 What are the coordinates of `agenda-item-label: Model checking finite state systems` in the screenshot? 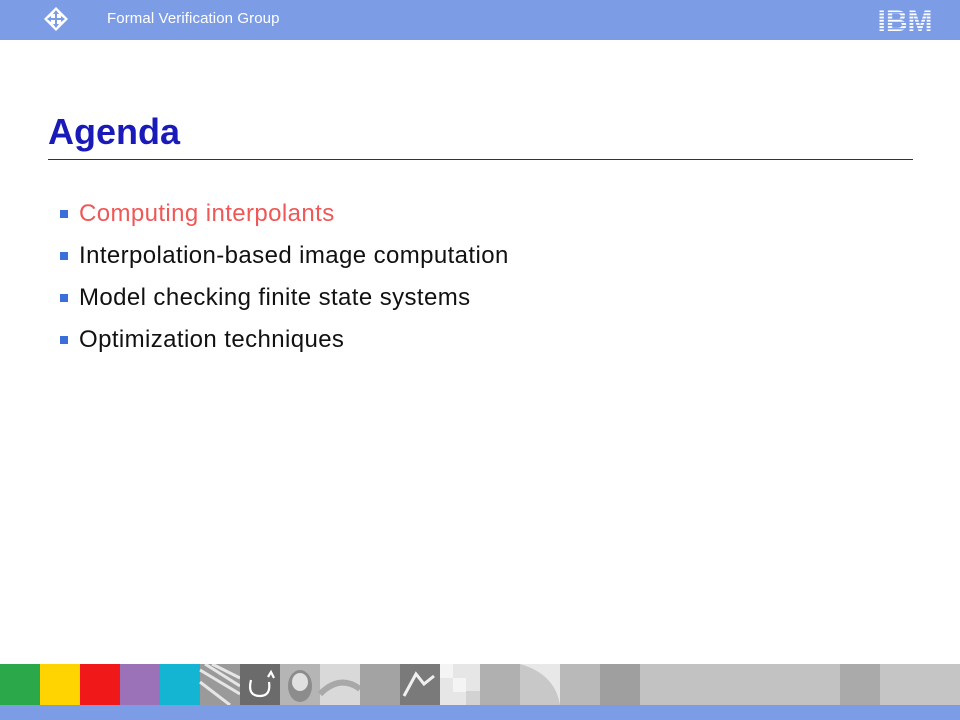 It's located at (275, 297).